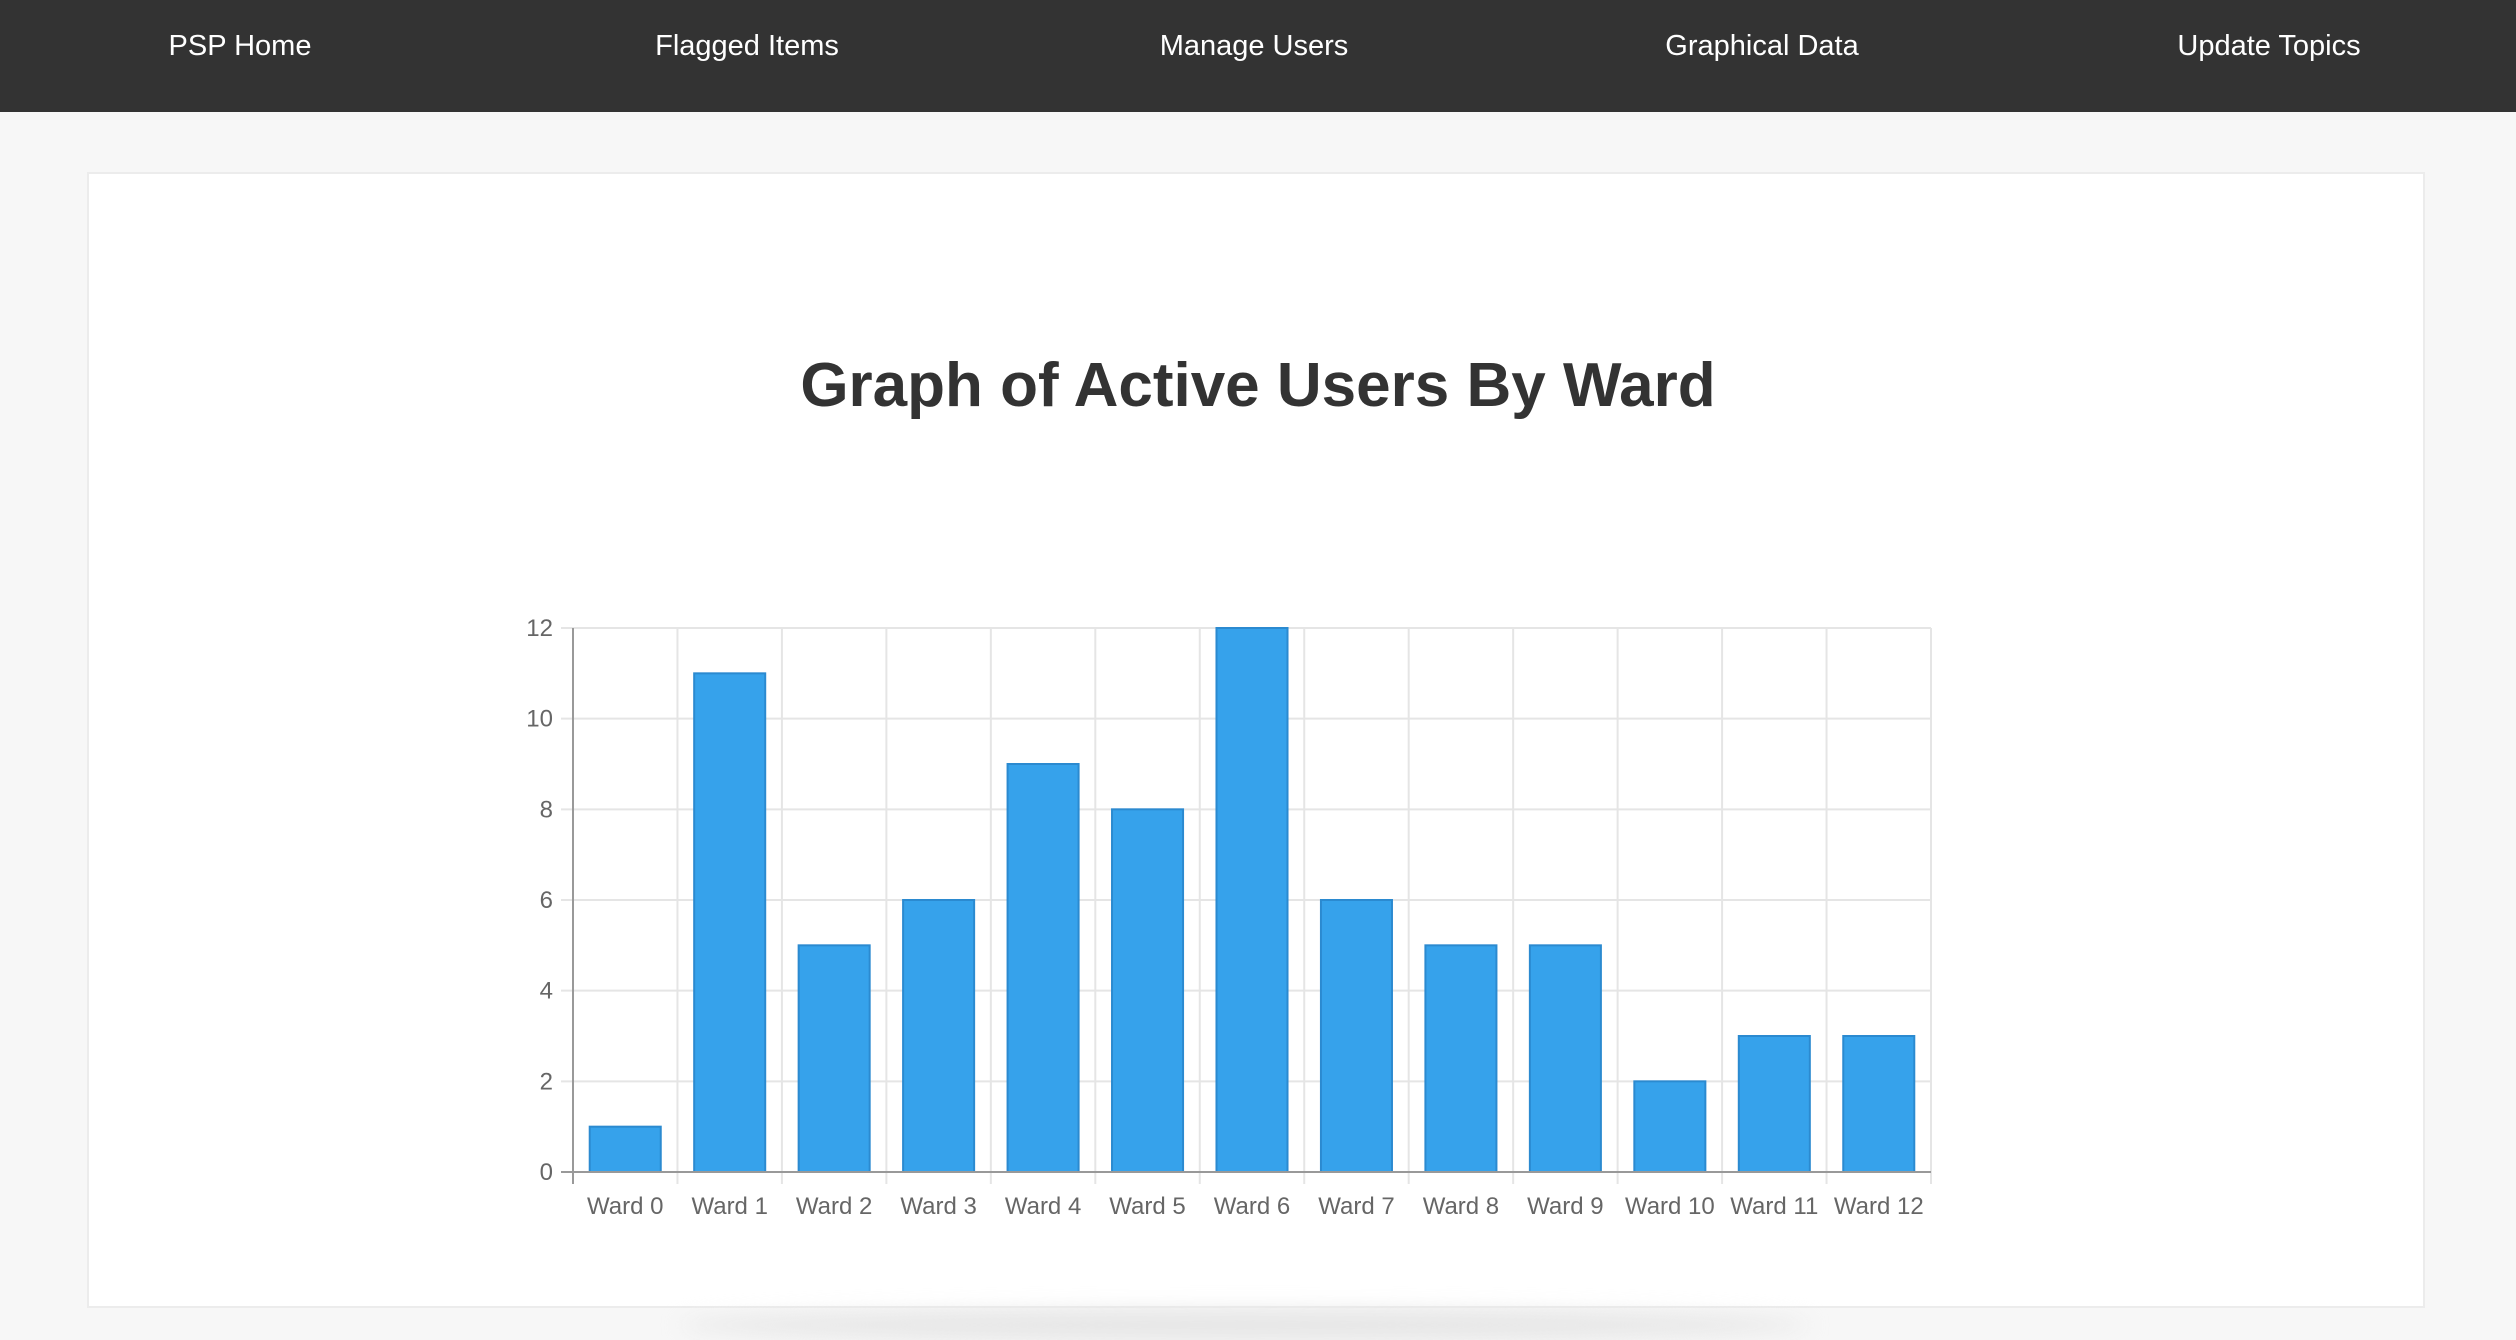 The width and height of the screenshot is (2516, 1340). Describe the element at coordinates (1356, 1206) in the screenshot. I see `x-tick-label: Ward 7` at that location.